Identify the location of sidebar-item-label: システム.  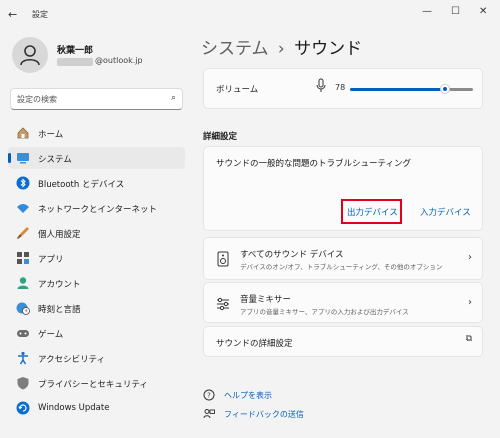
(55, 160).